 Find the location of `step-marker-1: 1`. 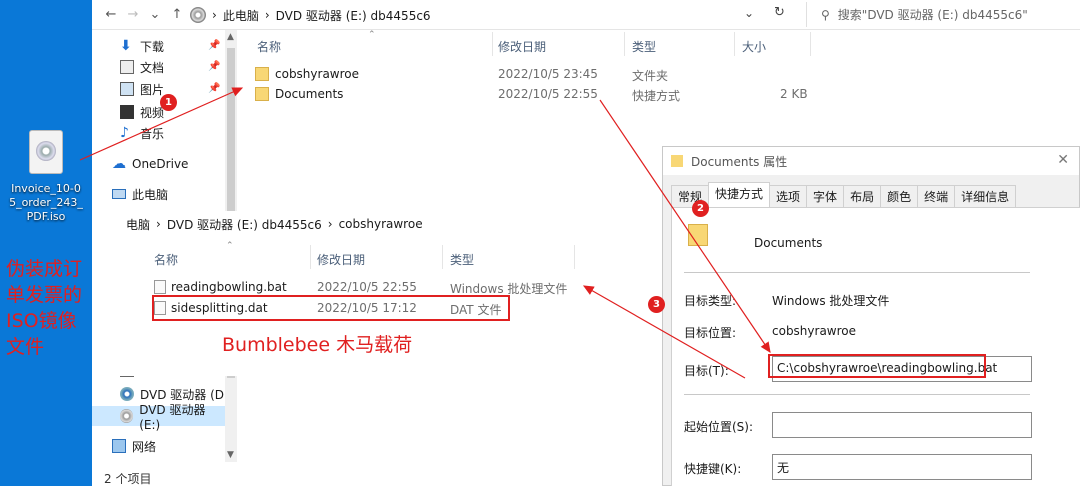

step-marker-1: 1 is located at coordinates (168, 102).